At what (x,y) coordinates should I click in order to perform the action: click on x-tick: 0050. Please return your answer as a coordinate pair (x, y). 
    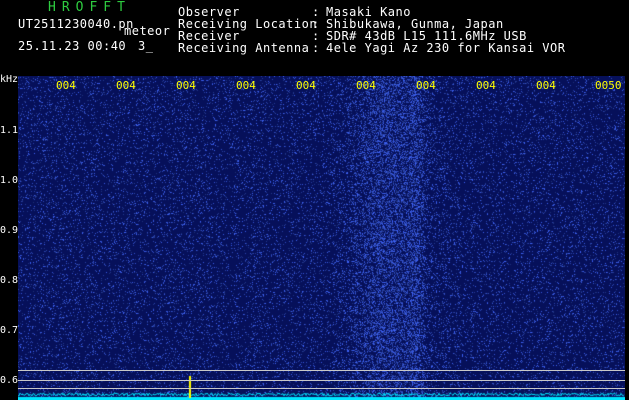
    Looking at the image, I should click on (608, 85).